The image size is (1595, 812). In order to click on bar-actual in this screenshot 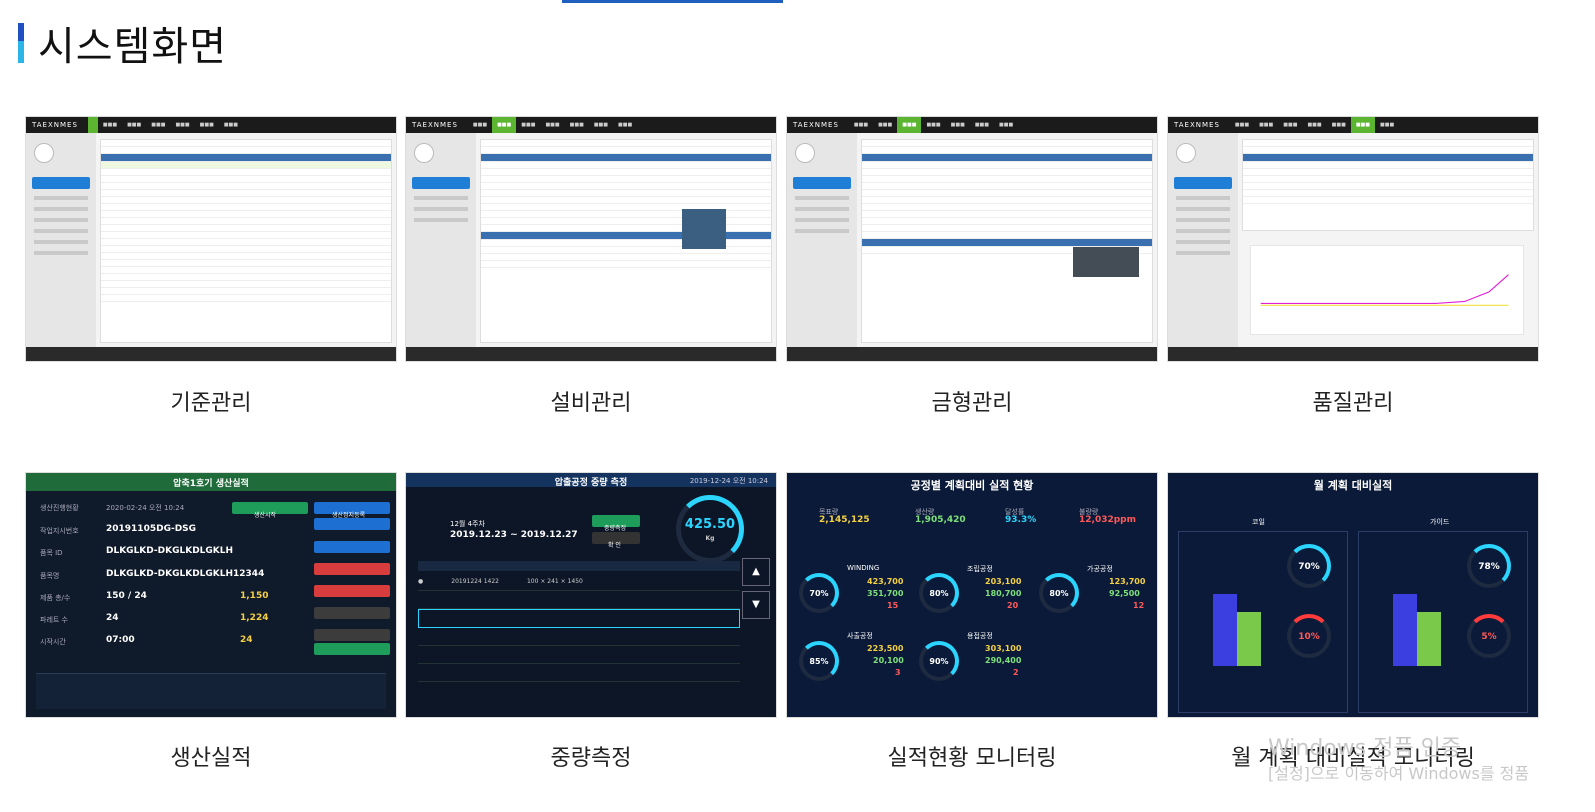, I will do `click(1249, 639)`.